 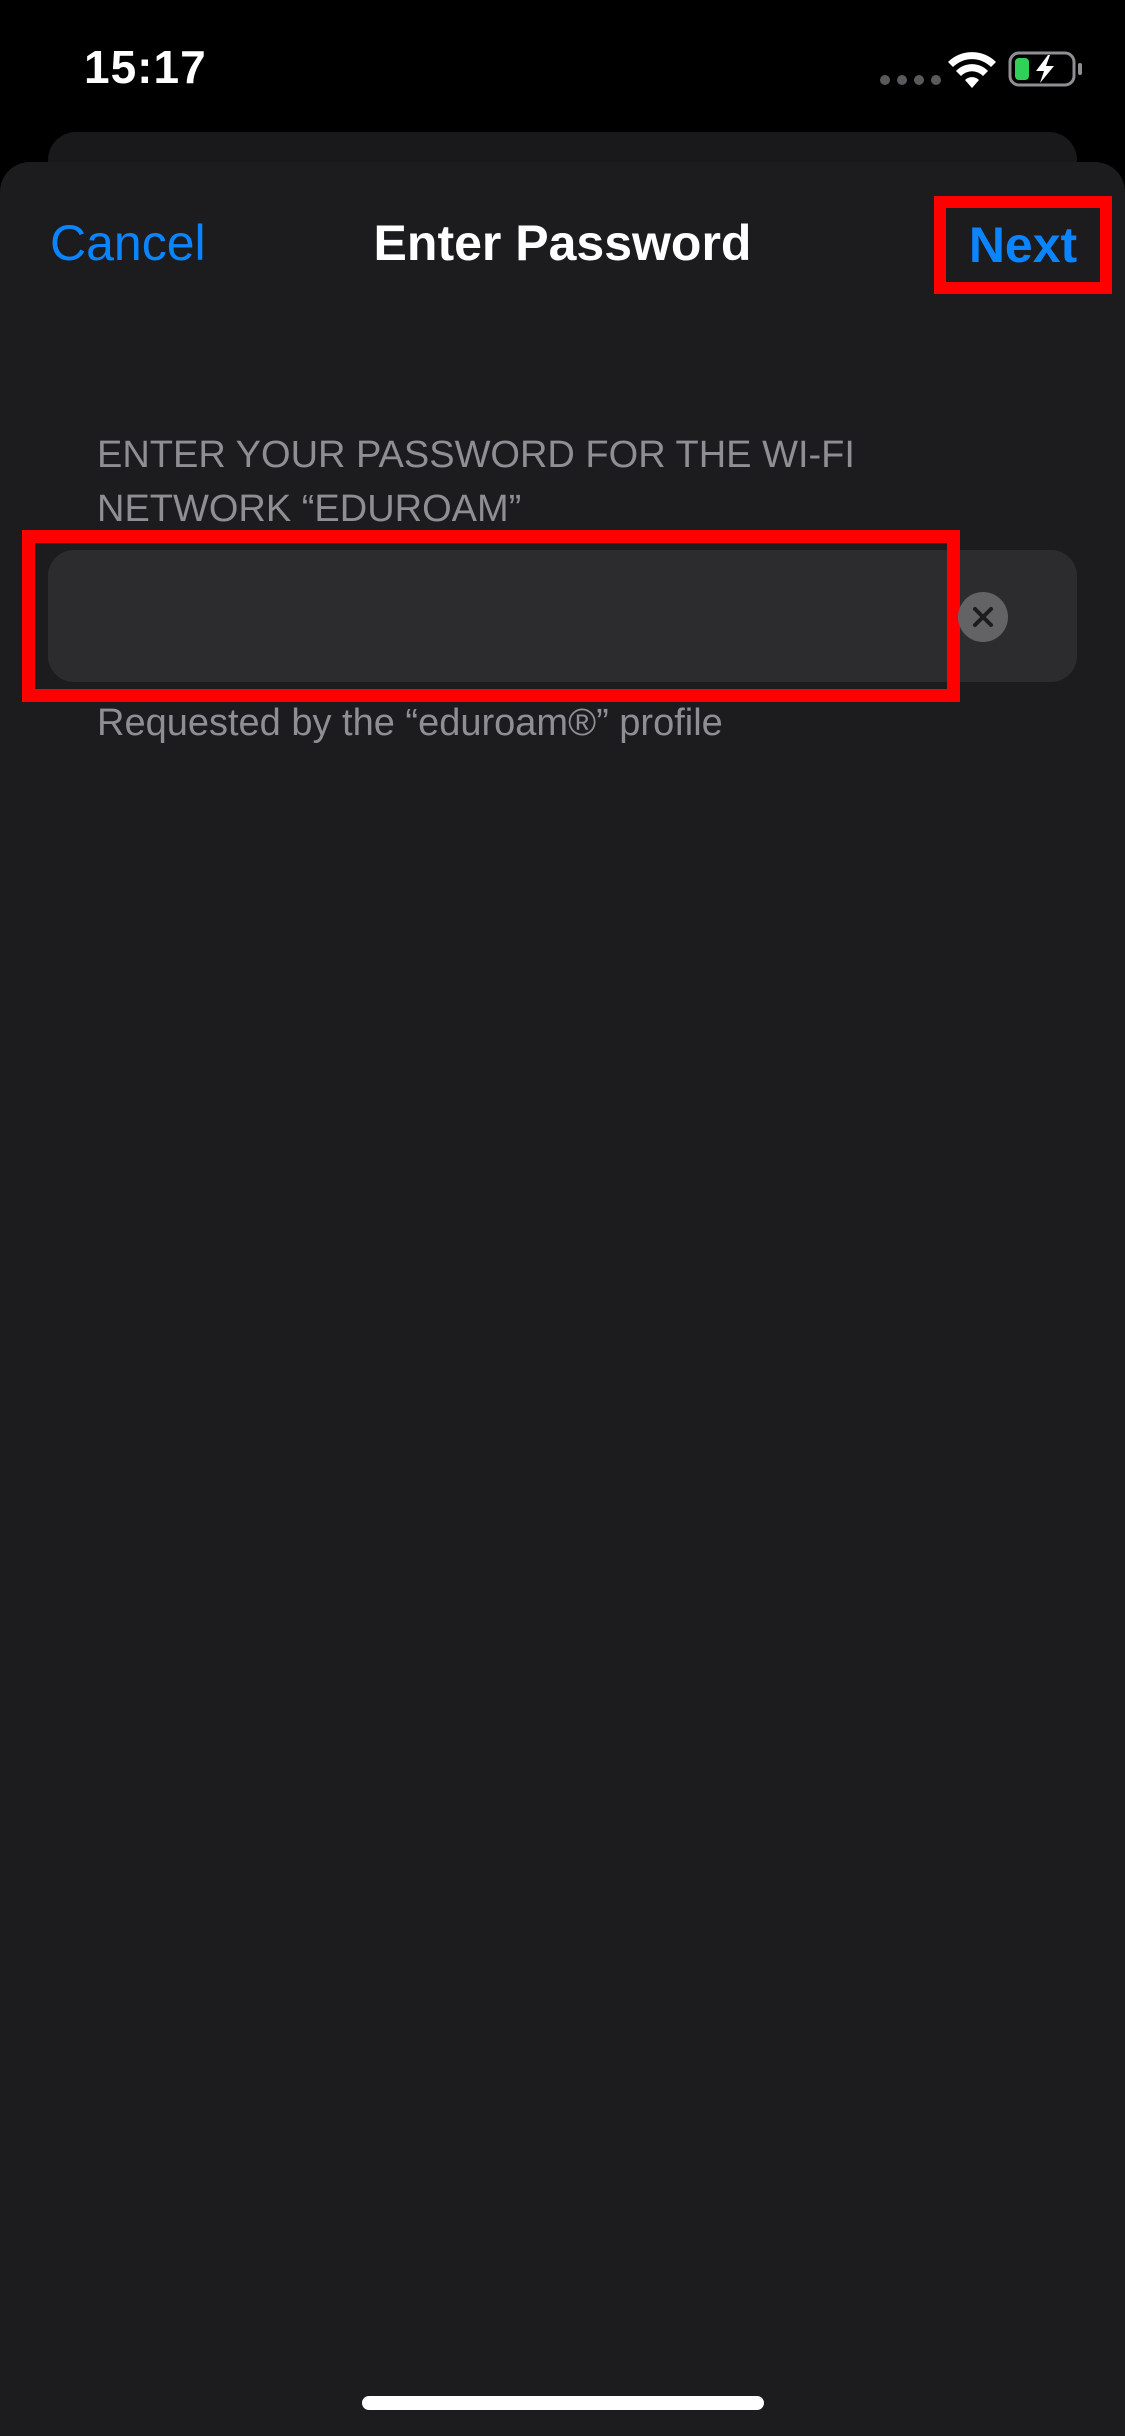 What do you see at coordinates (562, 70) in the screenshot?
I see `status-bar: 15:17` at bounding box center [562, 70].